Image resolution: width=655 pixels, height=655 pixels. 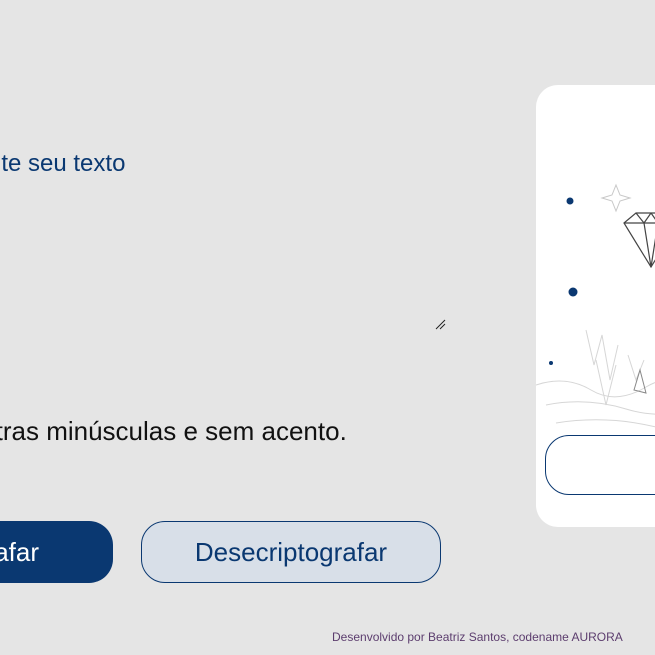 I want to click on crystal-shape, so click(x=640, y=381).